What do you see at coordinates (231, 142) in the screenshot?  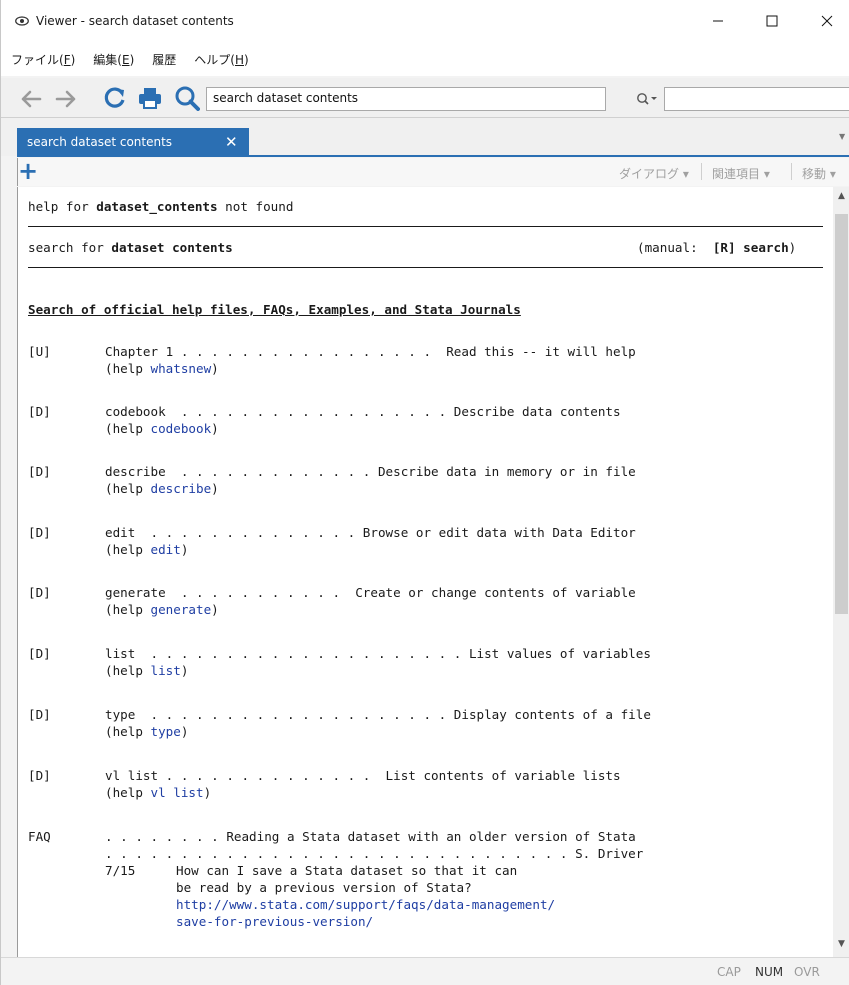 I see `tab-close-icon: ✕` at bounding box center [231, 142].